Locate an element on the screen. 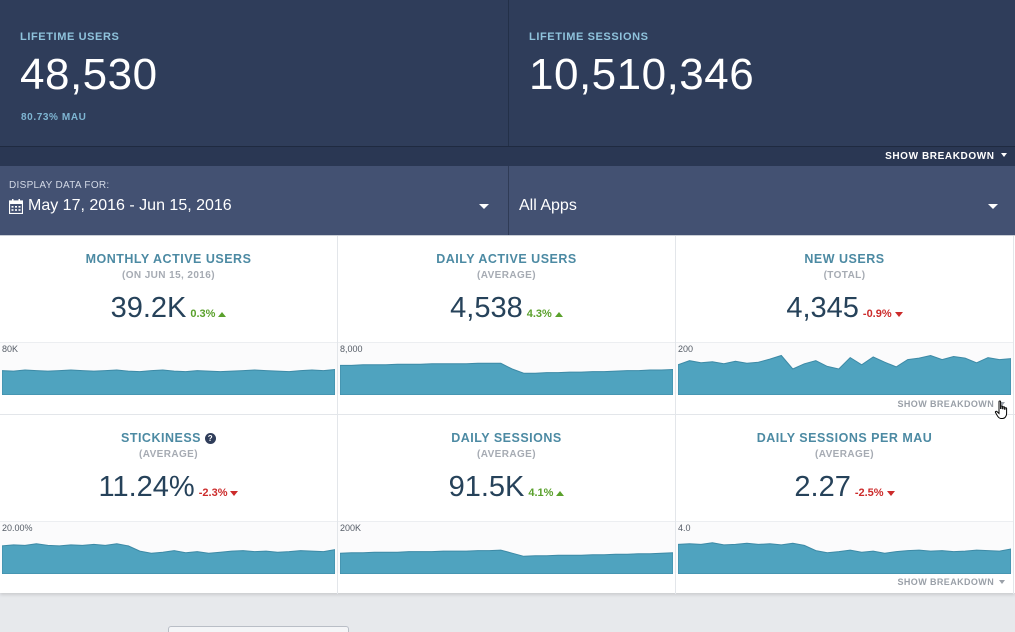  footer-tab is located at coordinates (258, 629).